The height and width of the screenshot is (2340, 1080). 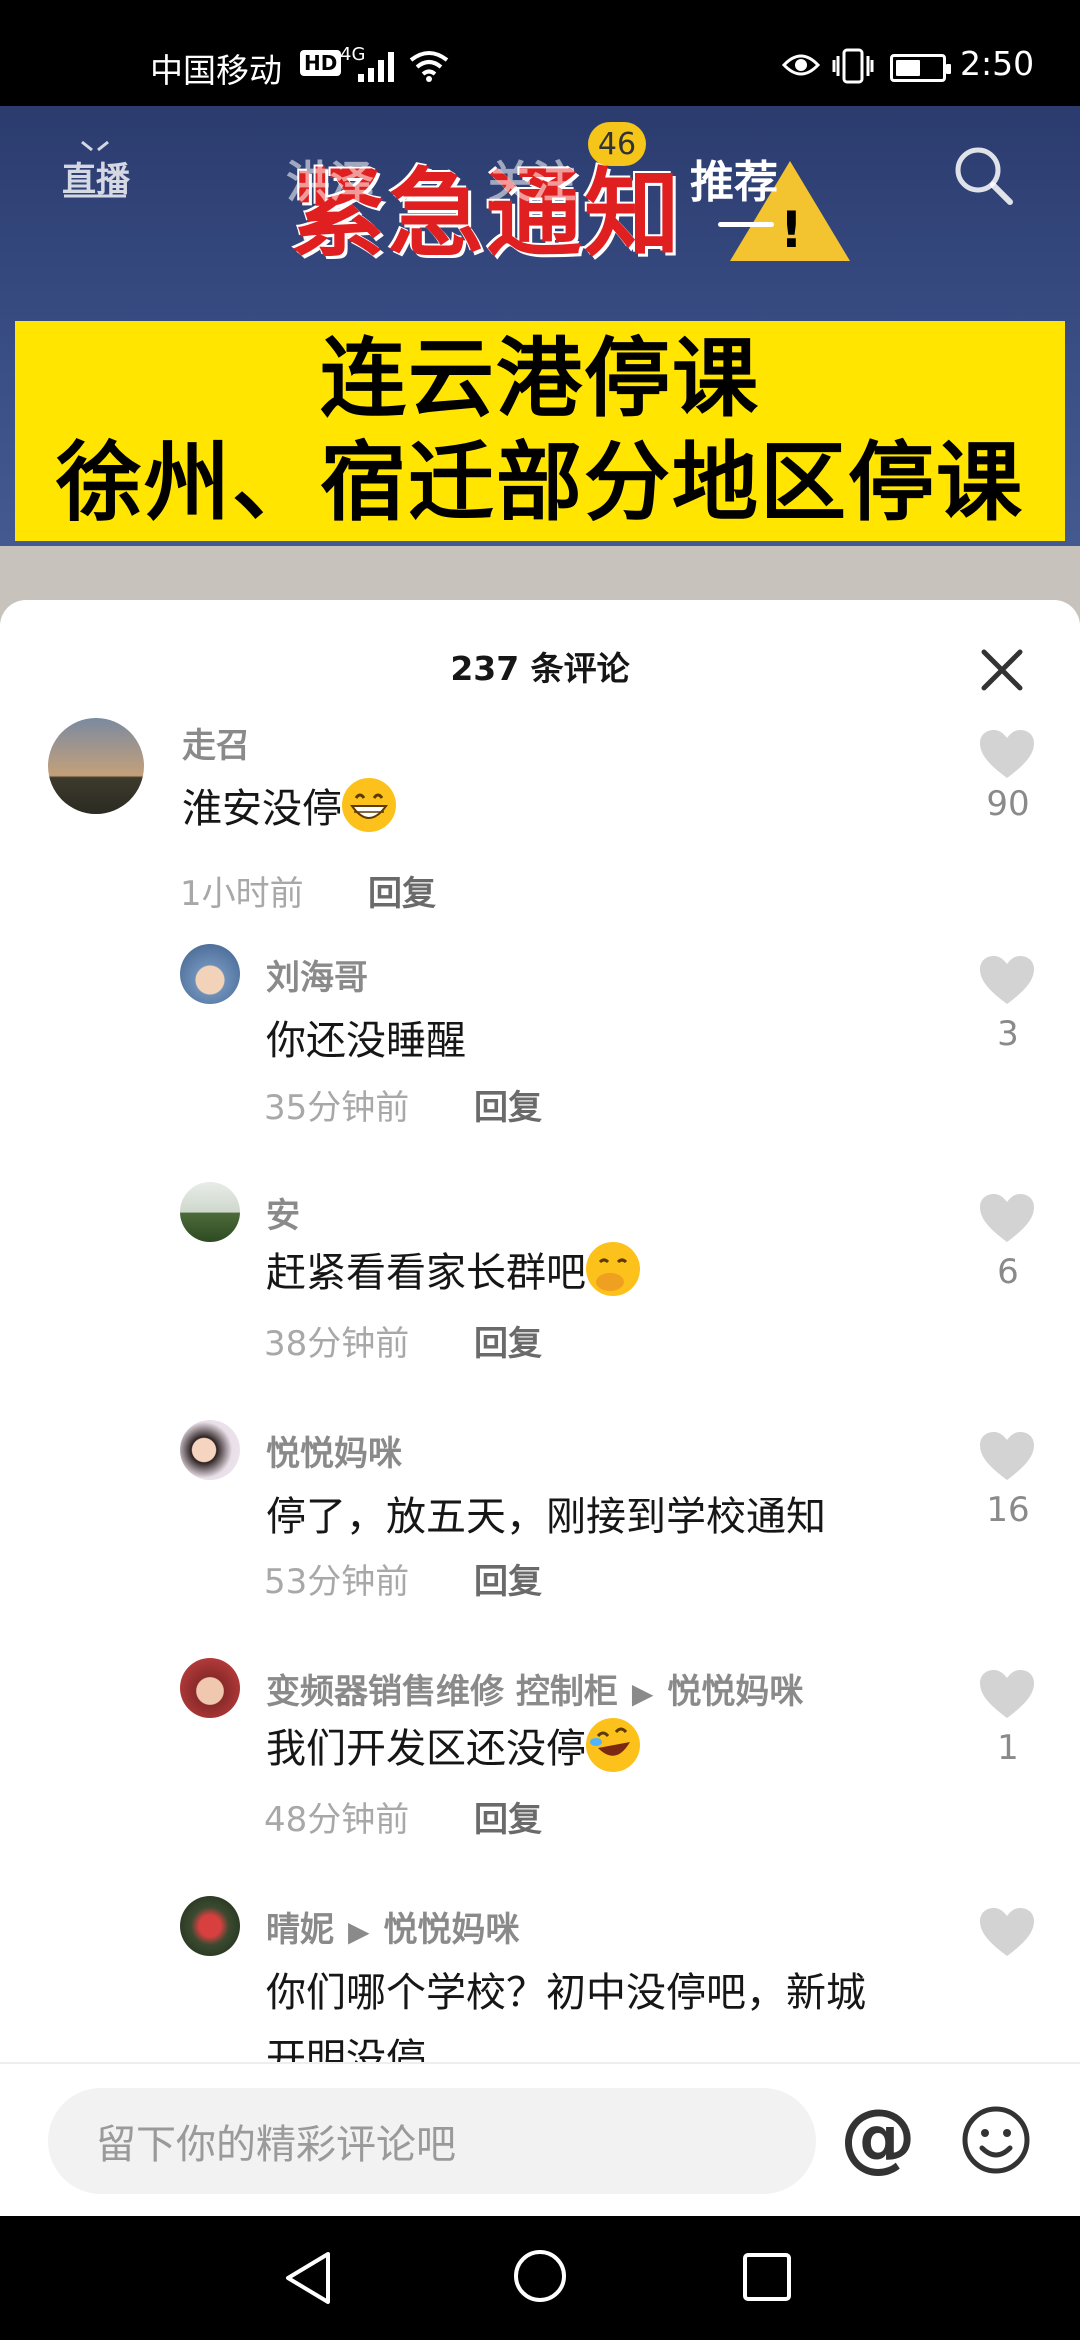 I want to click on close-icon, so click(x=1002, y=670).